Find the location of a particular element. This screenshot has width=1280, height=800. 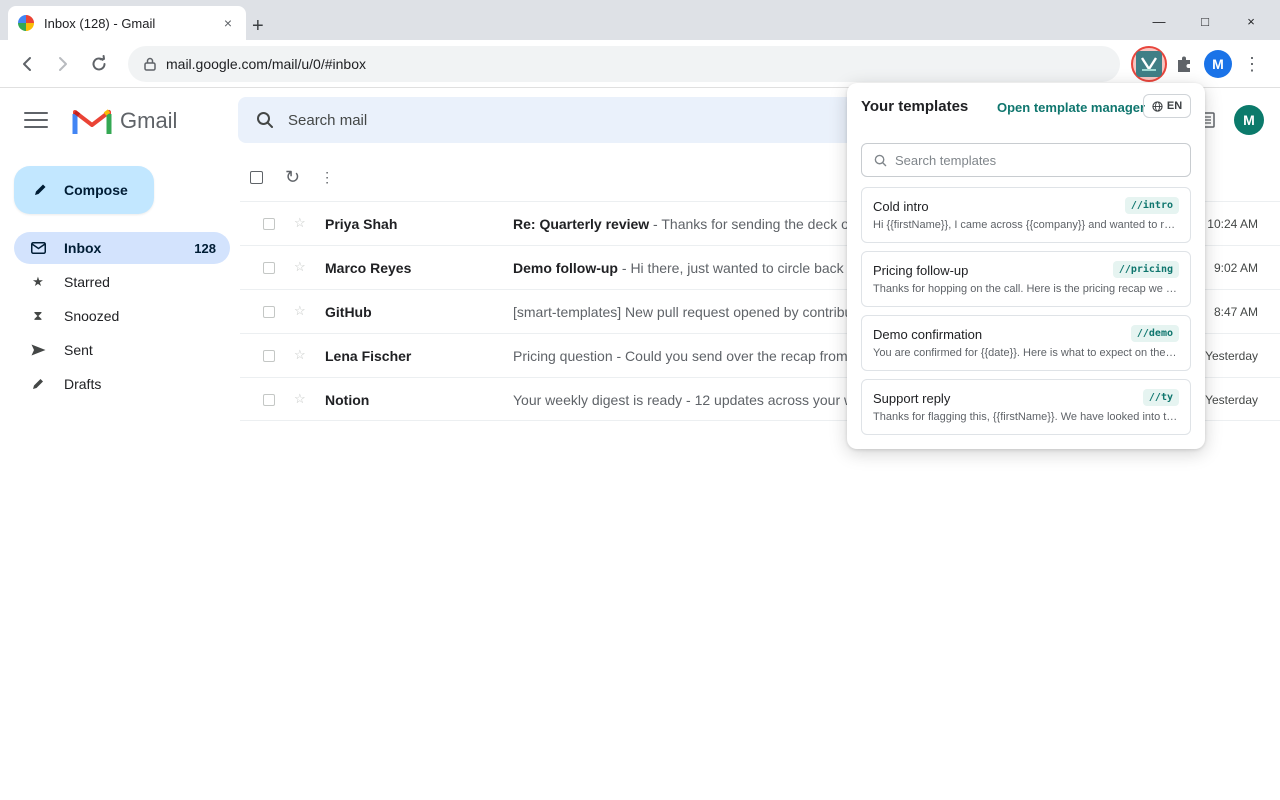

gmail-wordmark: Gmail is located at coordinates (149, 120).